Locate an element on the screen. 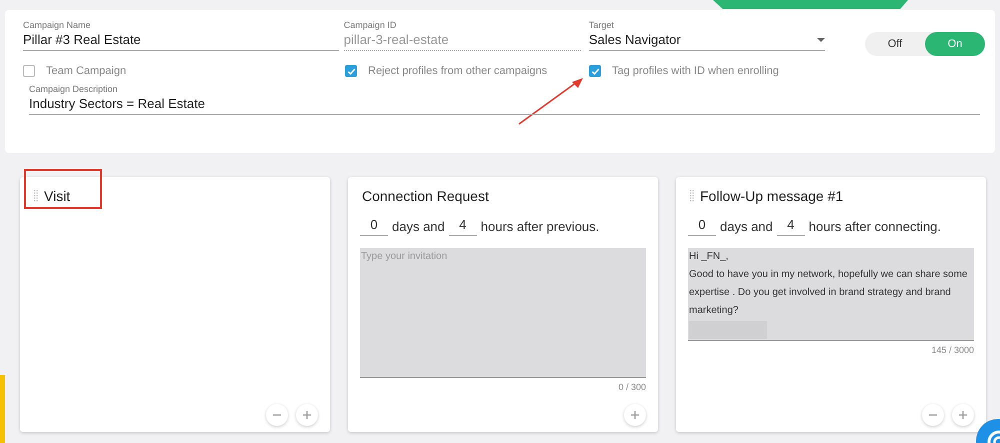 The image size is (1000, 443). campaign-description-field: Industry Sectors = Real Estate is located at coordinates (504, 105).